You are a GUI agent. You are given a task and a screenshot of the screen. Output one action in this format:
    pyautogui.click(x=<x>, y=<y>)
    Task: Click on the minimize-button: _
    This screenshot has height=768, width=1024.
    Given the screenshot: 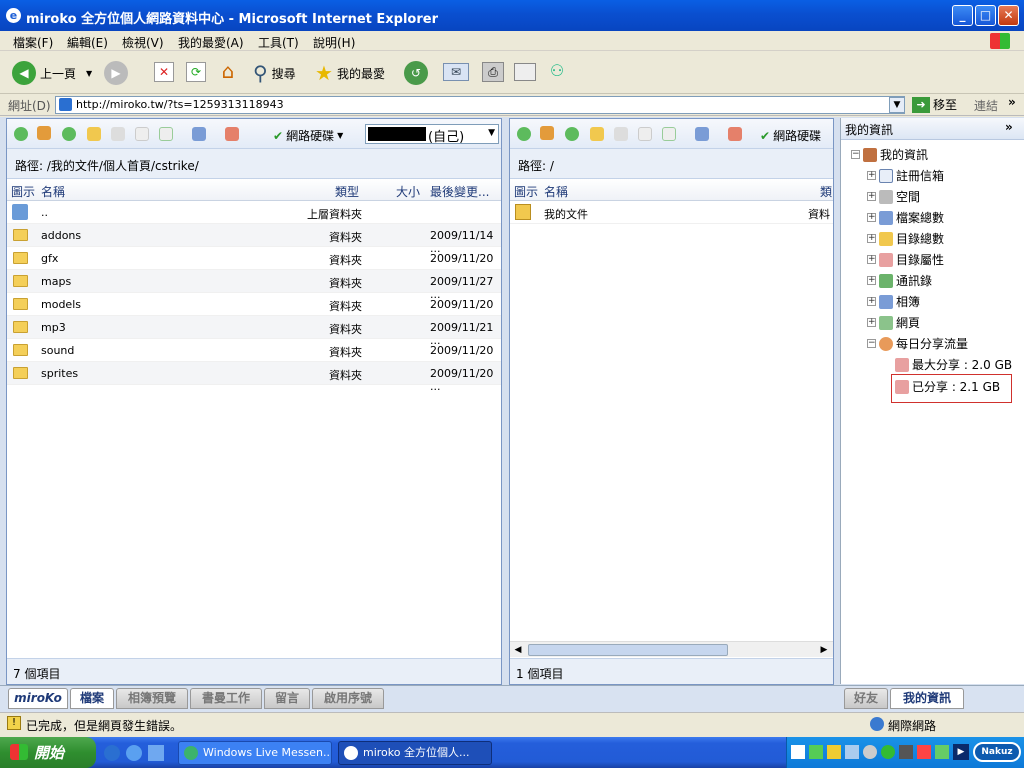 What is the action you would take?
    pyautogui.click(x=962, y=15)
    